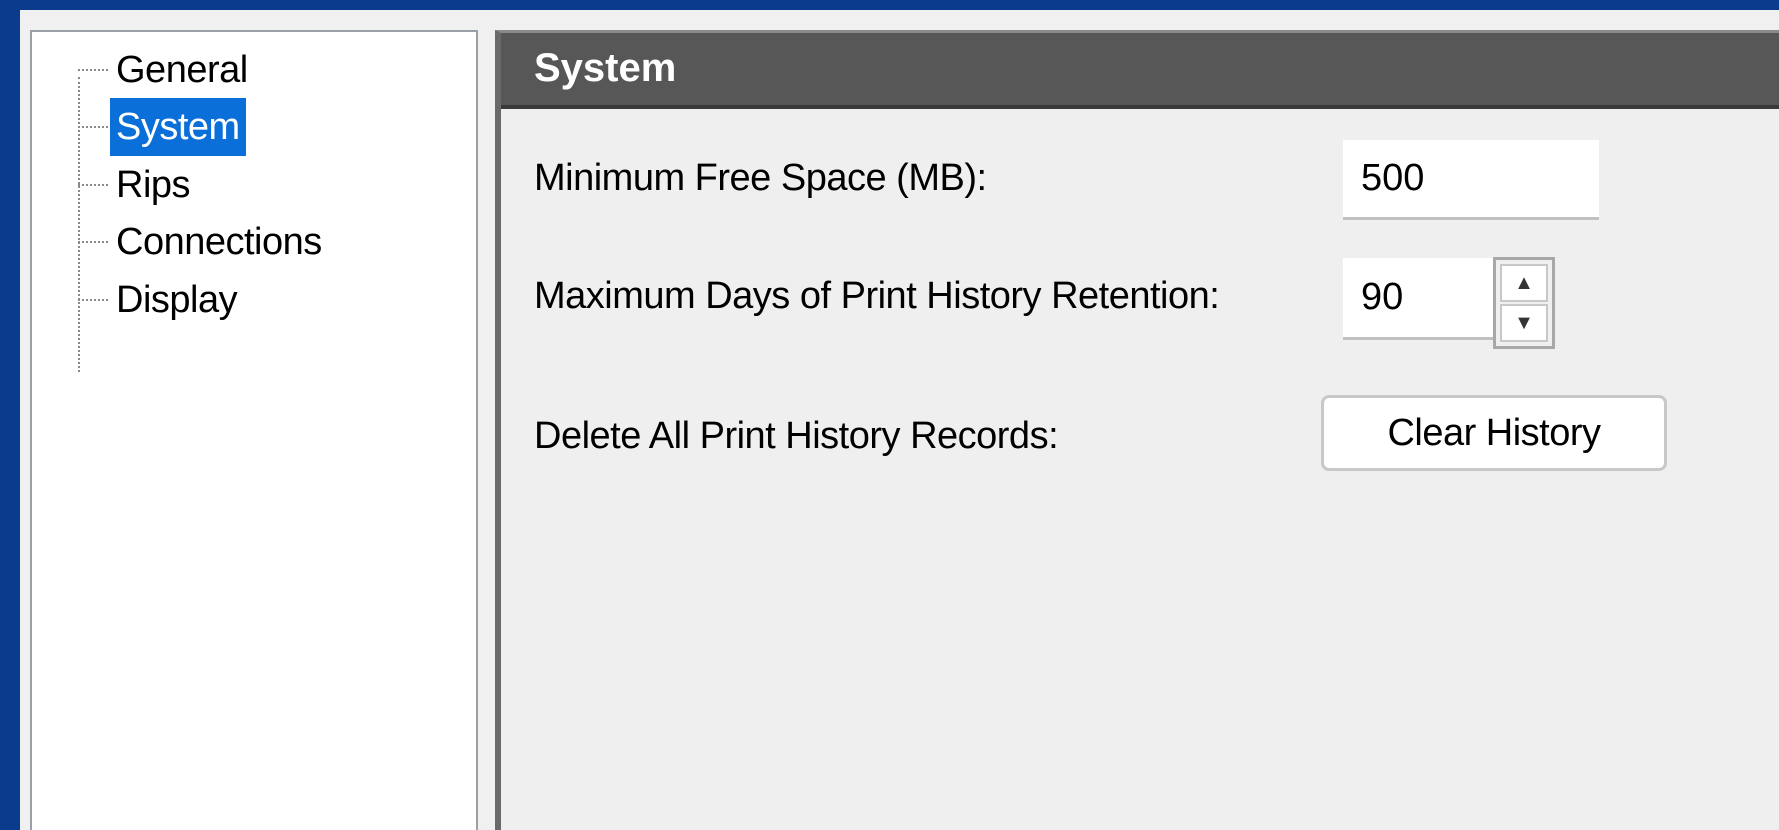 Image resolution: width=1779 pixels, height=830 pixels. I want to click on clear-history-button: Clear History, so click(1494, 433).